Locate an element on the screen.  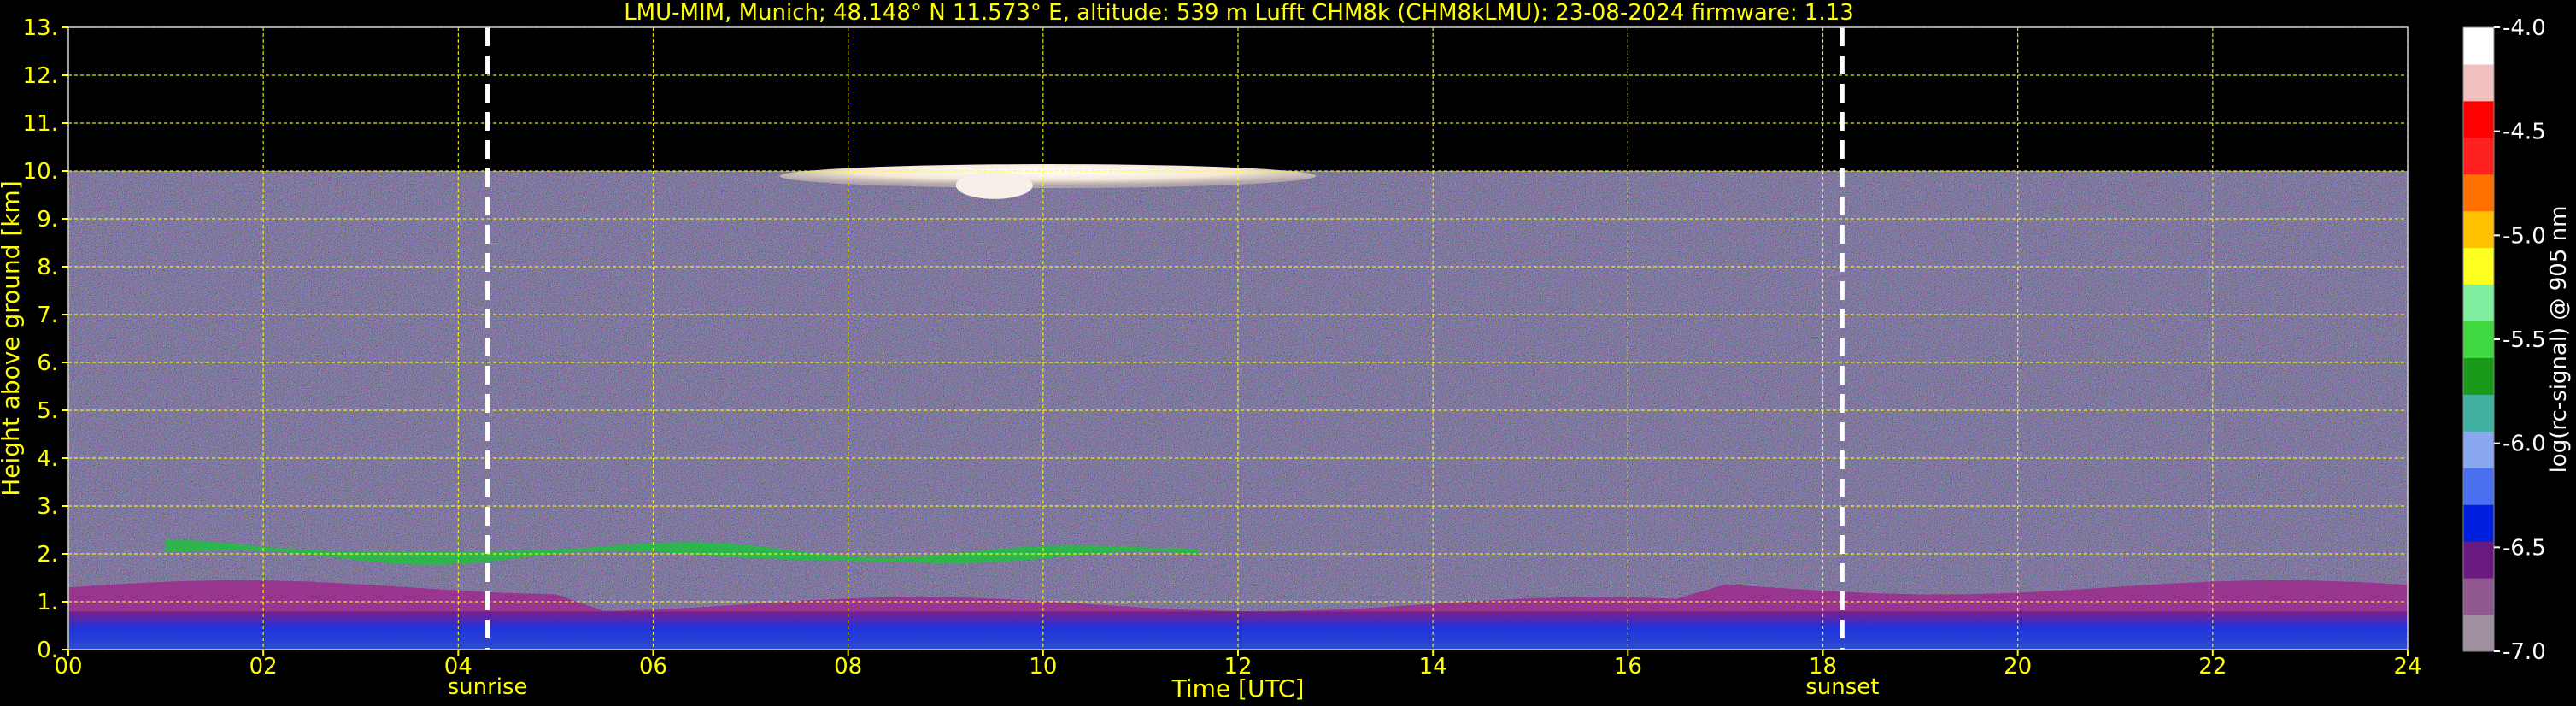
colorbar-tick-label: -4.0 is located at coordinates (2524, 28).